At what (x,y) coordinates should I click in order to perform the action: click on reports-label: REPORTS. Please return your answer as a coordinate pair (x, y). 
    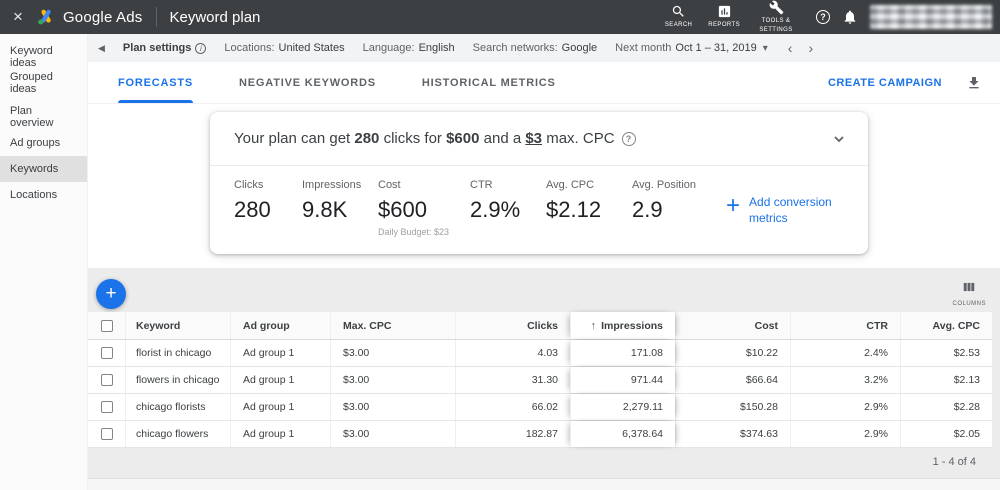
    Looking at the image, I should click on (724, 25).